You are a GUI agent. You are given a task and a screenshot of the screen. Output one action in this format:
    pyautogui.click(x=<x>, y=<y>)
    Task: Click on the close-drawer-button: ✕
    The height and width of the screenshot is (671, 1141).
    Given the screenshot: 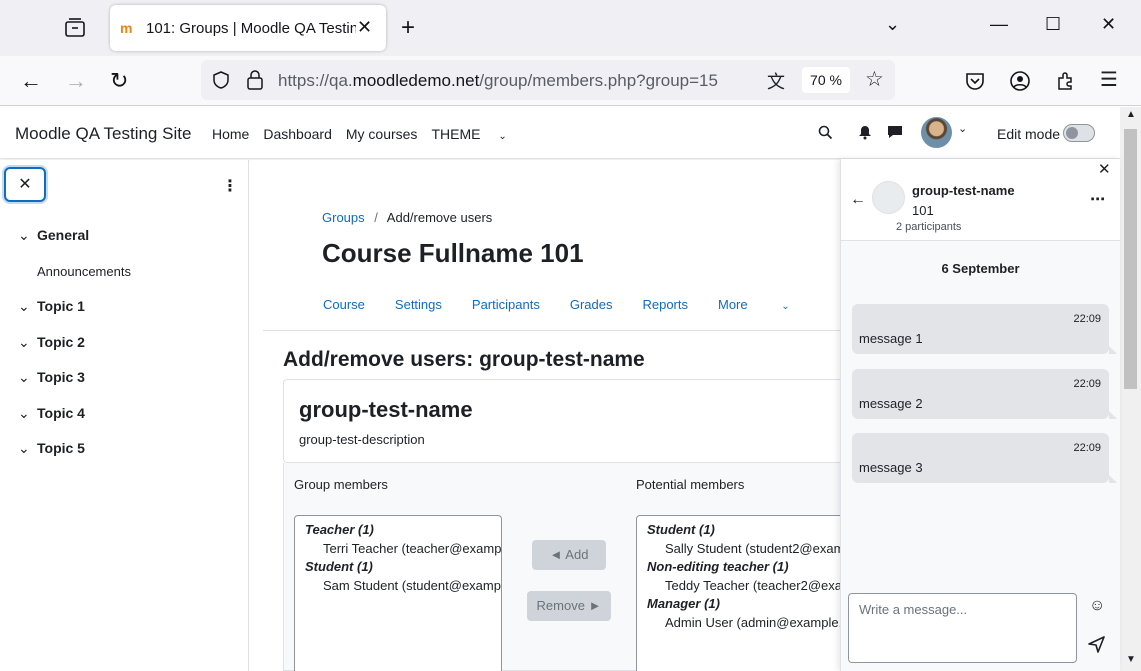 What is the action you would take?
    pyautogui.click(x=25, y=184)
    